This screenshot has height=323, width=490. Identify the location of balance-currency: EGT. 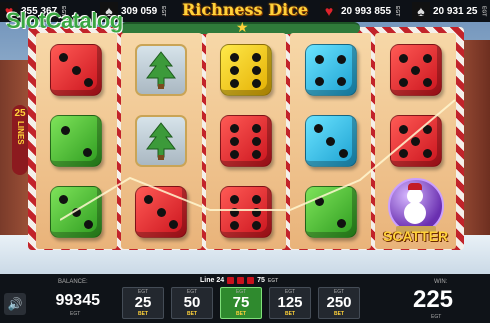
(75, 314).